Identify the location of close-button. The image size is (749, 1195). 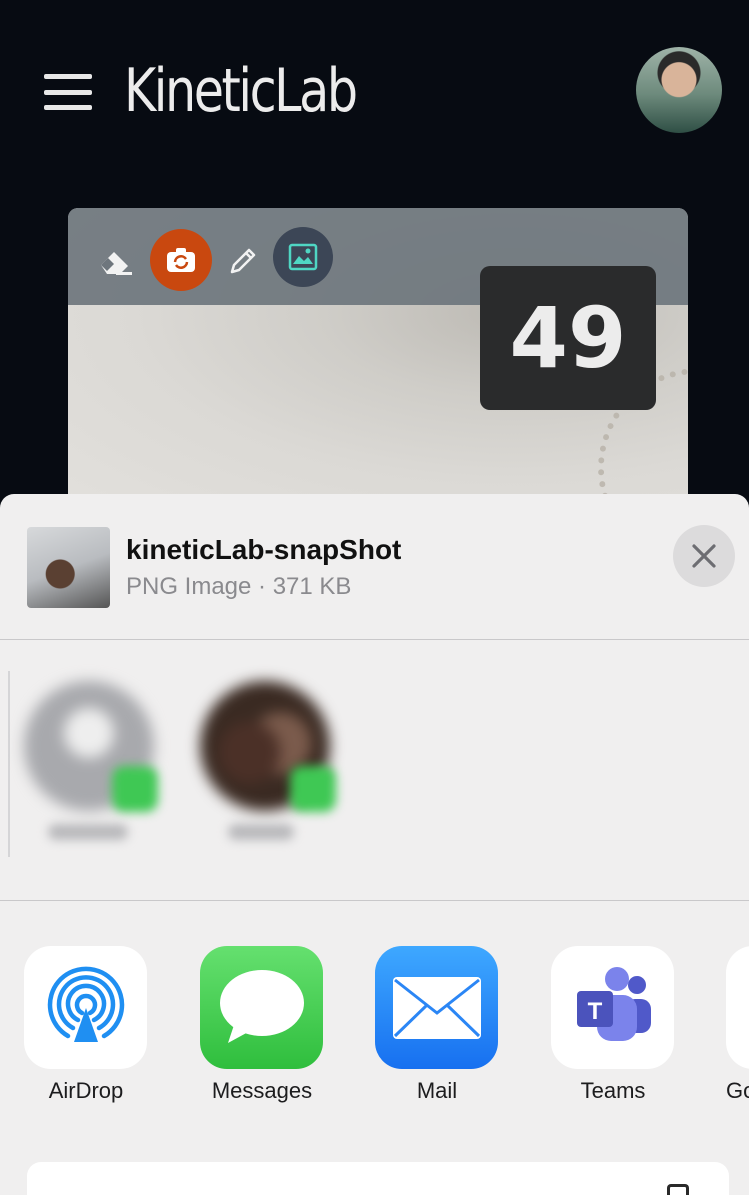
(704, 556).